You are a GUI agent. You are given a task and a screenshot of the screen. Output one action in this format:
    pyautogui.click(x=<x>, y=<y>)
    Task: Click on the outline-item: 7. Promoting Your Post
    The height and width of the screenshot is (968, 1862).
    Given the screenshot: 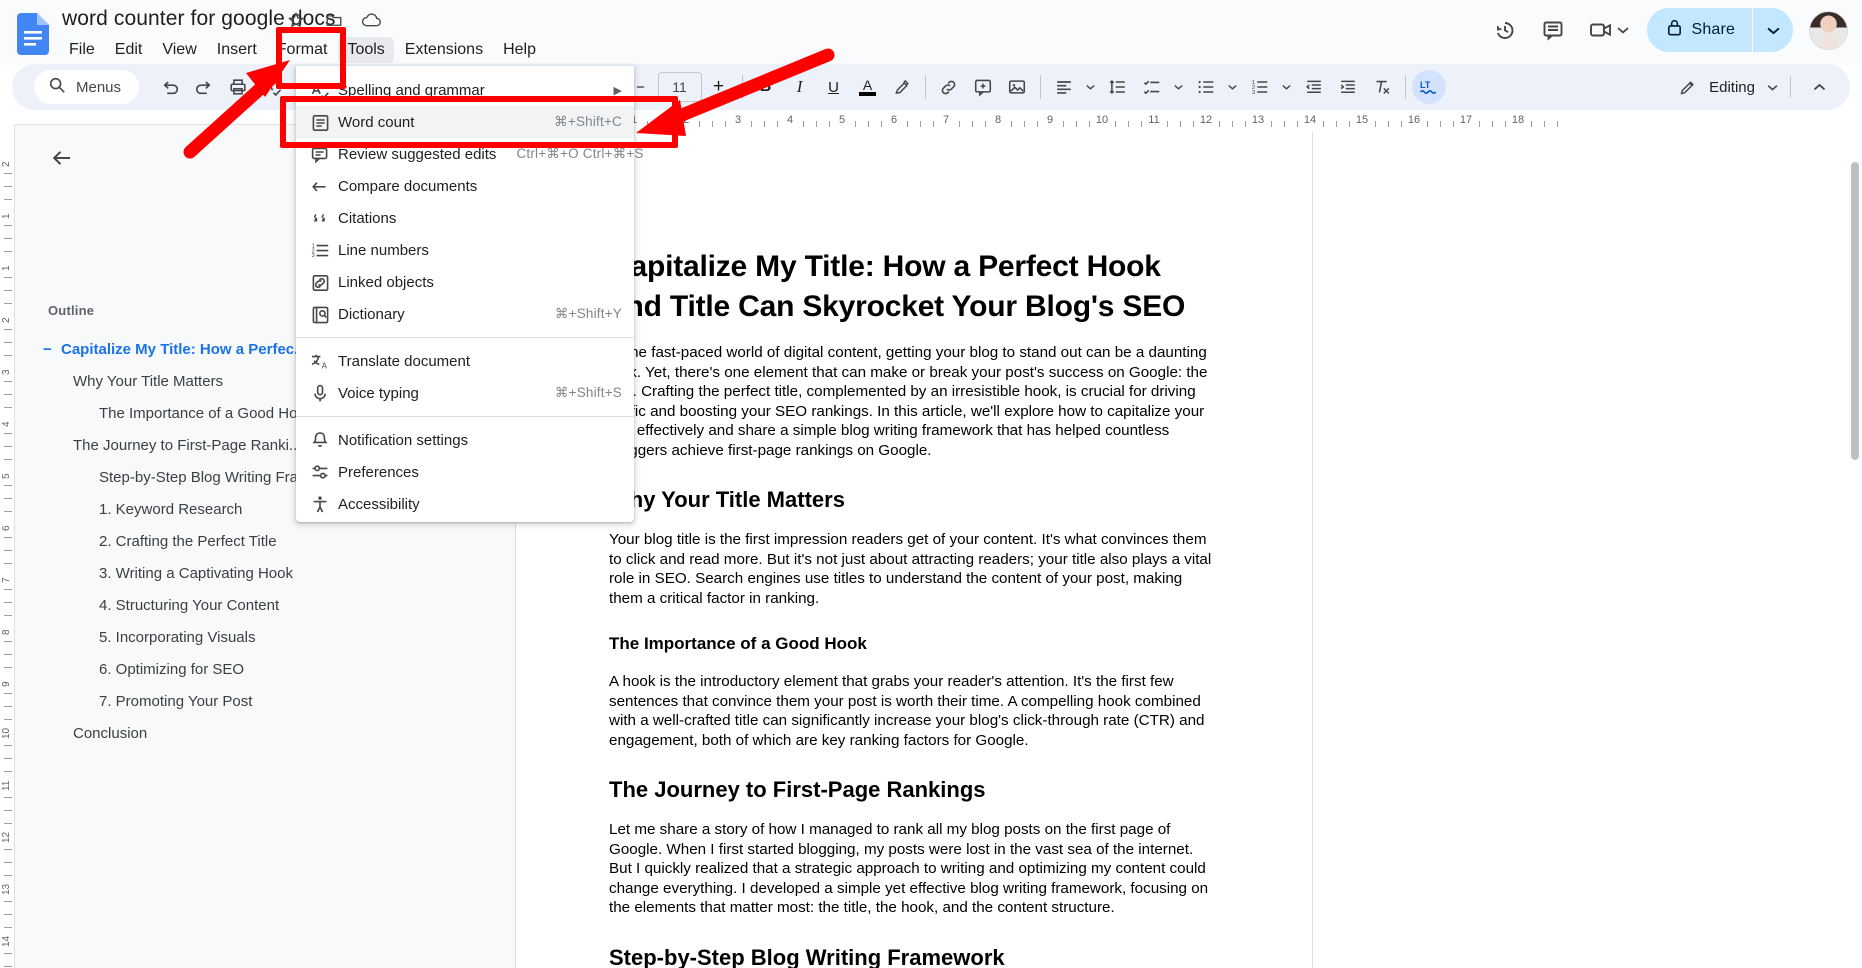 What is the action you would take?
    pyautogui.click(x=265, y=701)
    